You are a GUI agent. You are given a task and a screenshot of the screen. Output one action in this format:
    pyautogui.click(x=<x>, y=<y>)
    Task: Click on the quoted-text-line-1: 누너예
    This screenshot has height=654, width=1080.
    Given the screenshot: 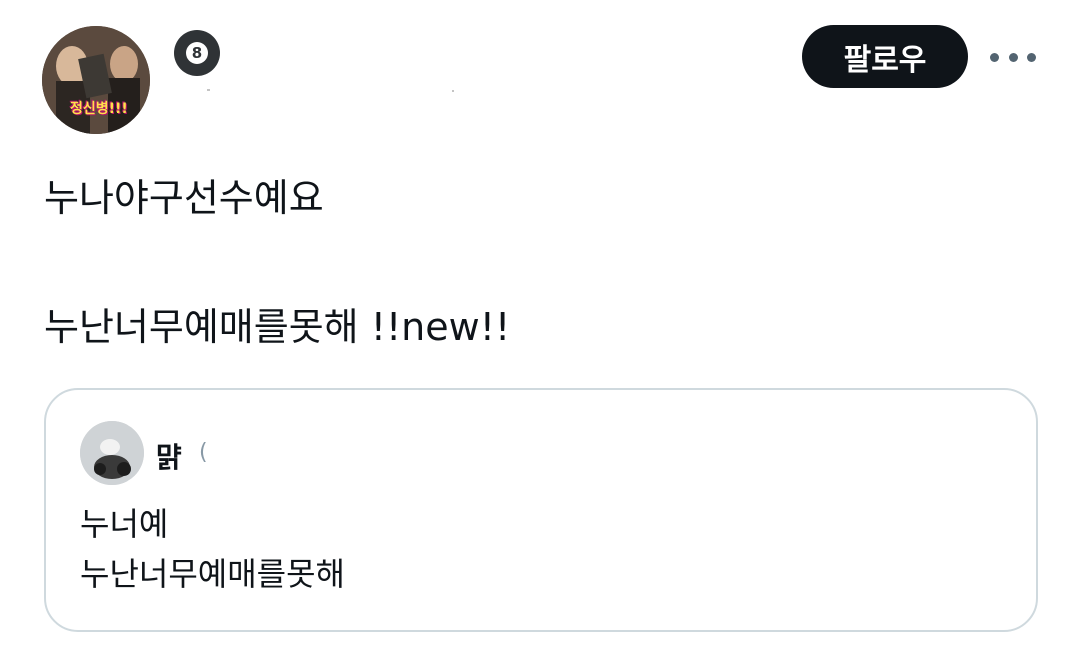 What is the action you would take?
    pyautogui.click(x=124, y=524)
    